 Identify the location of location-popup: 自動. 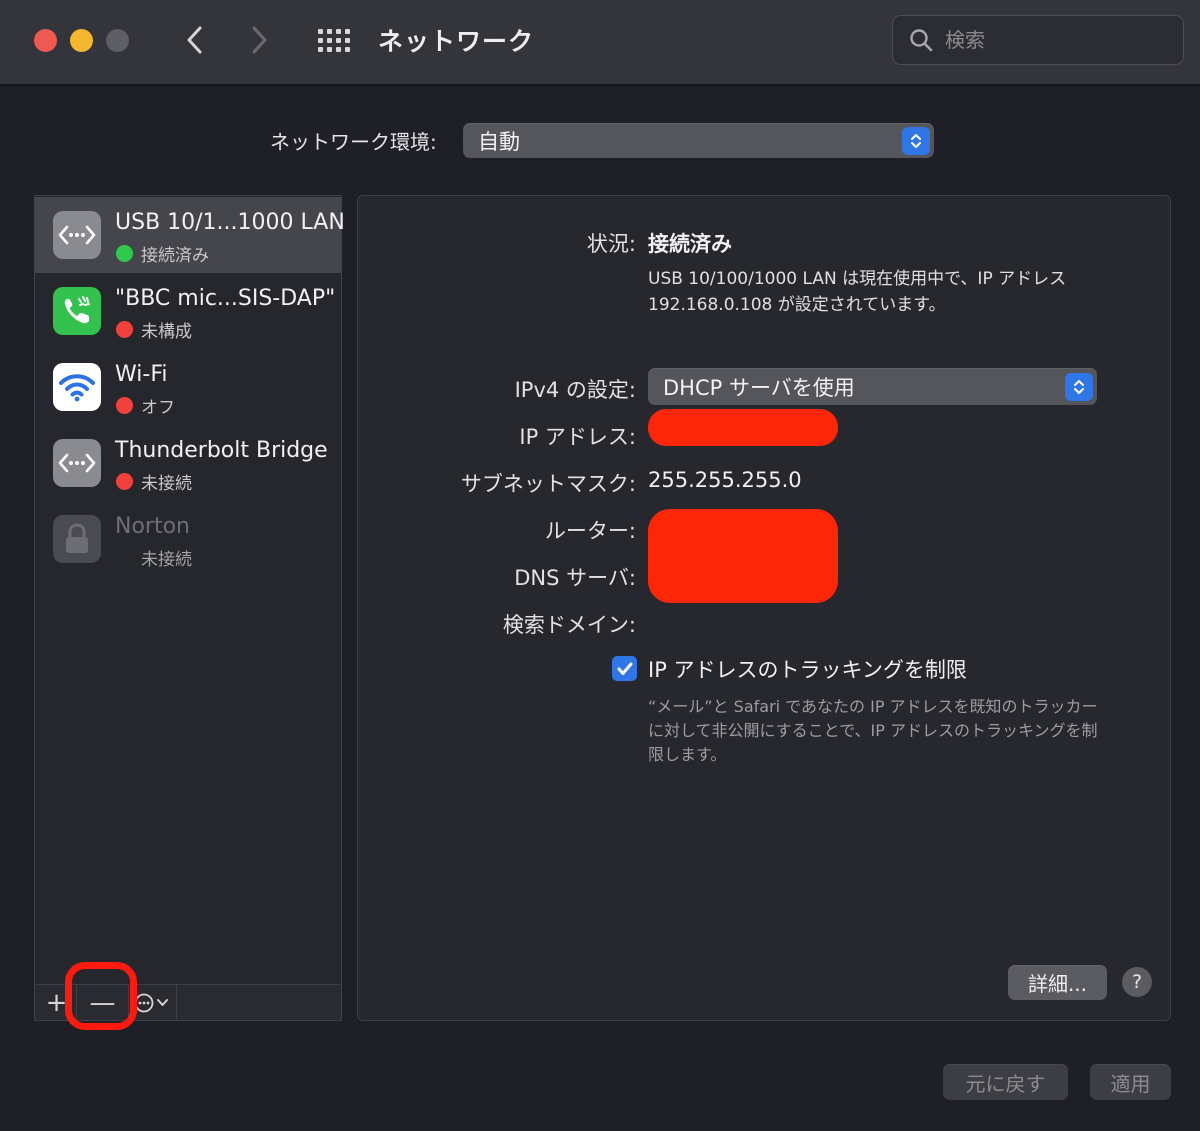
(698, 140).